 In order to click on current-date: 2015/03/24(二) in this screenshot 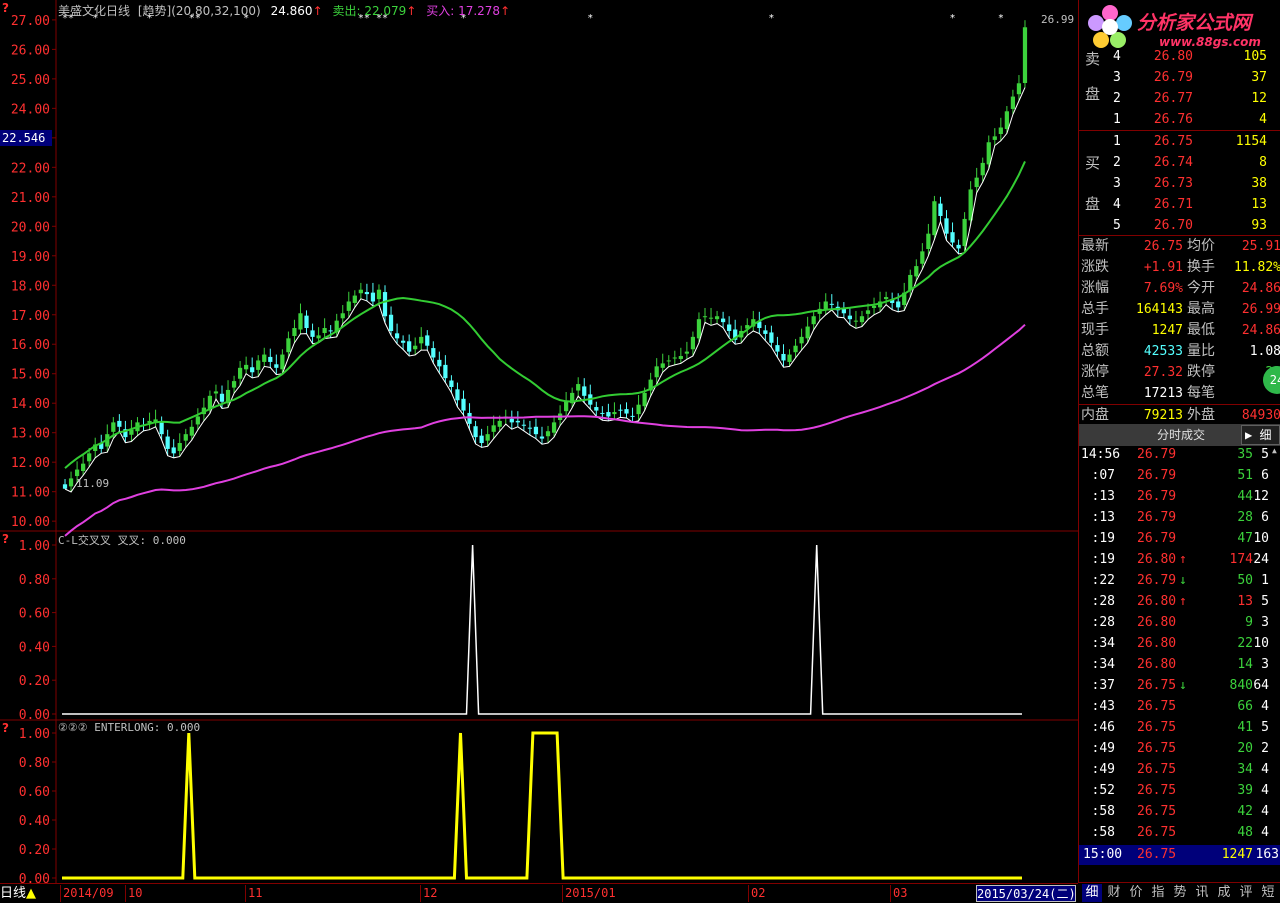, I will do `click(1026, 893)`.